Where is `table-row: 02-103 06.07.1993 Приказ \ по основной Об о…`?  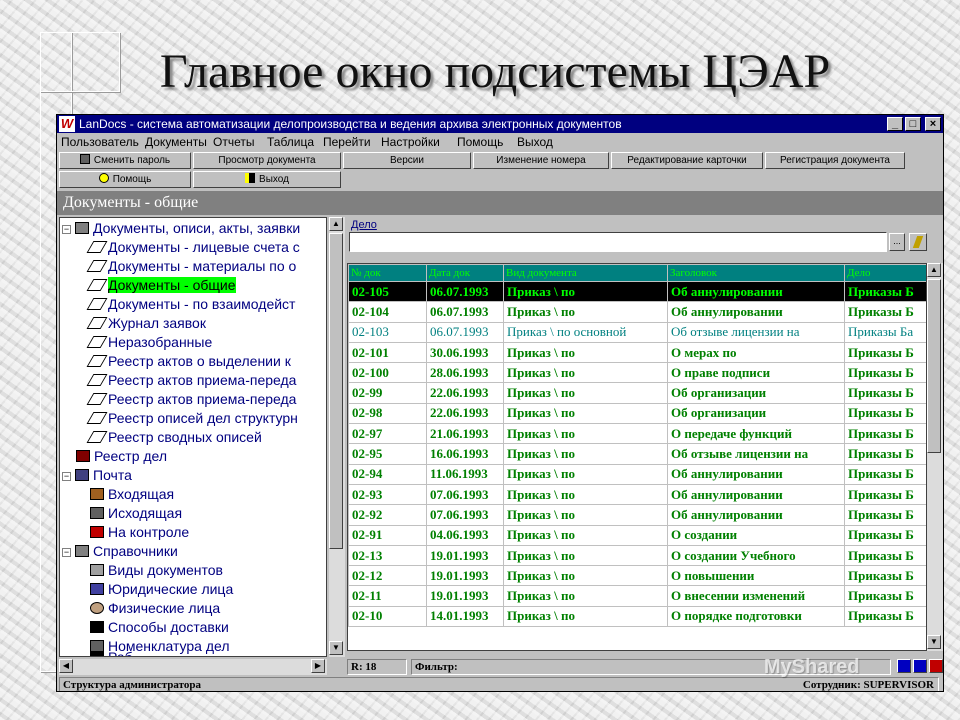 table-row: 02-103 06.07.1993 Приказ \ по основной Об о… is located at coordinates (637, 332).